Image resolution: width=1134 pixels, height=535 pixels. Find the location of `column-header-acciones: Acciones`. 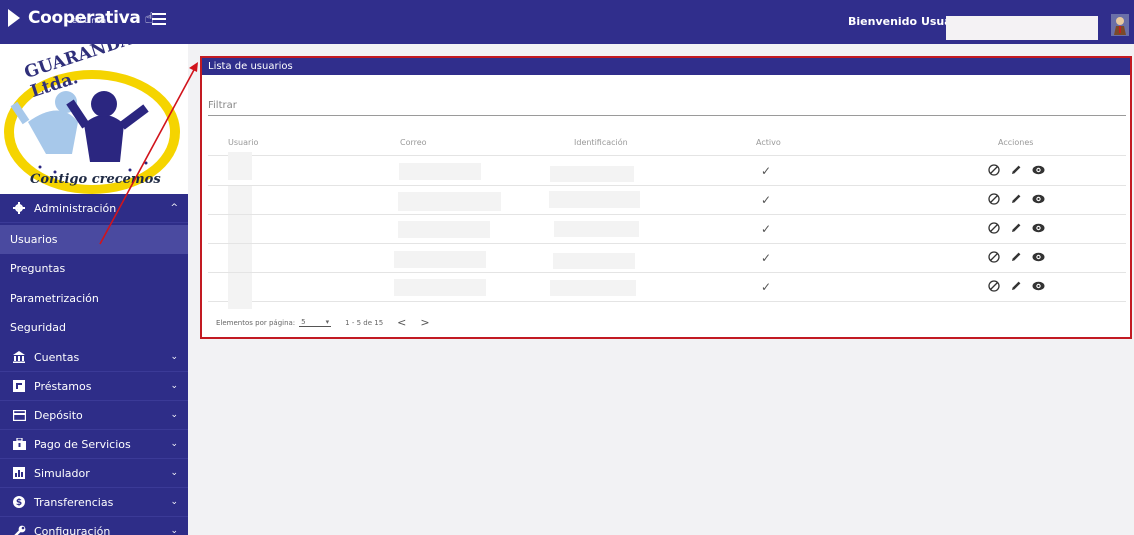

column-header-acciones: Acciones is located at coordinates (1016, 142).